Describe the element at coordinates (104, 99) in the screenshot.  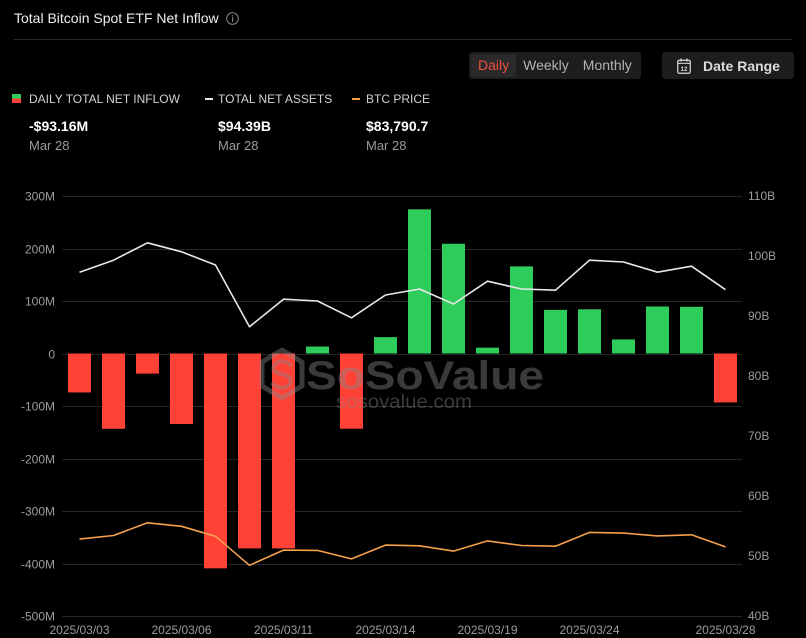
I see `legend-label: DAILY TOTAL NET INFLOW` at that location.